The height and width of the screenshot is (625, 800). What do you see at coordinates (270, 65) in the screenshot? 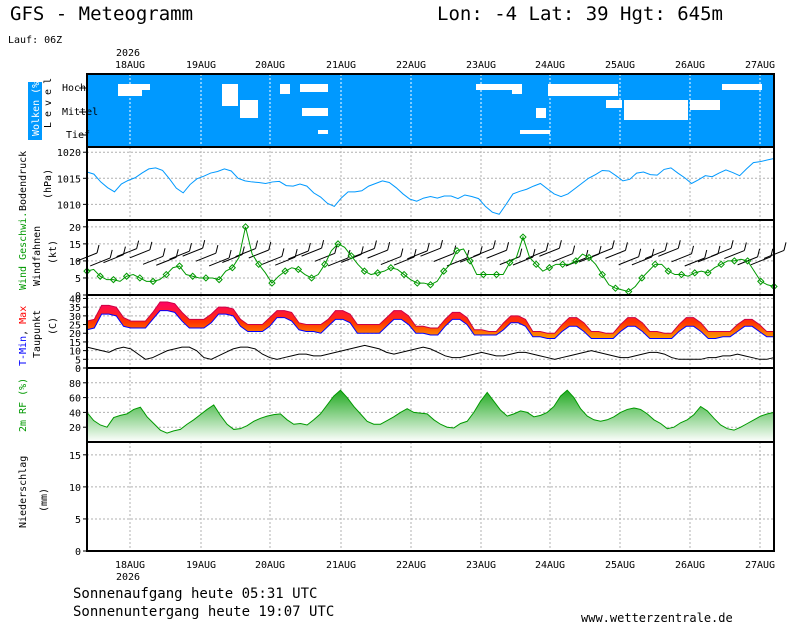
I see `date-label-top: 20AUG` at bounding box center [270, 65].